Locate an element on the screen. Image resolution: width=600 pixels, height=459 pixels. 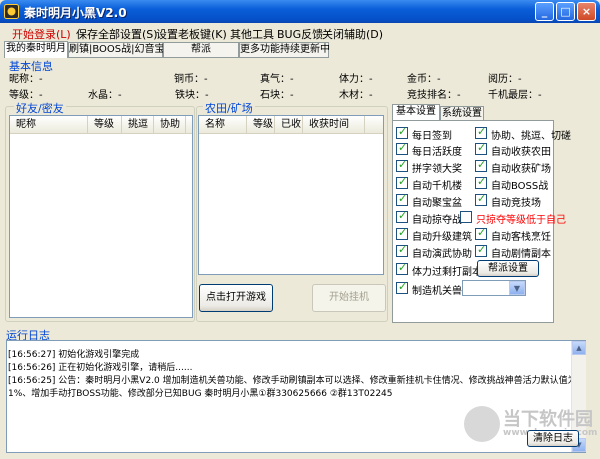
checkbox-label: 拼字领大奖 is located at coordinates (437, 169).